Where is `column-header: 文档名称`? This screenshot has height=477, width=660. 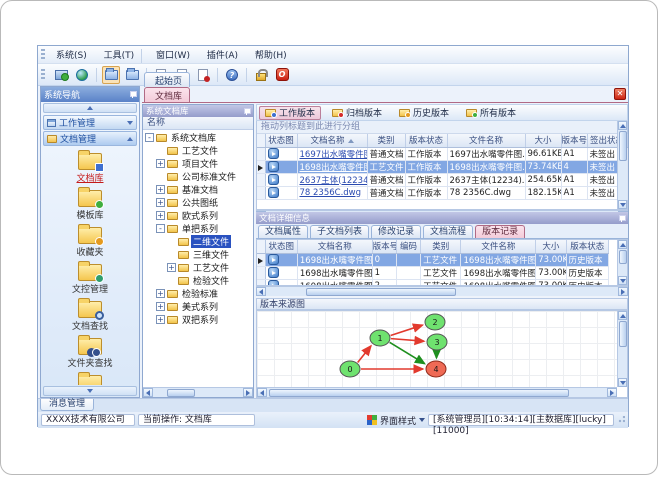 column-header: 文档名称 is located at coordinates (335, 247).